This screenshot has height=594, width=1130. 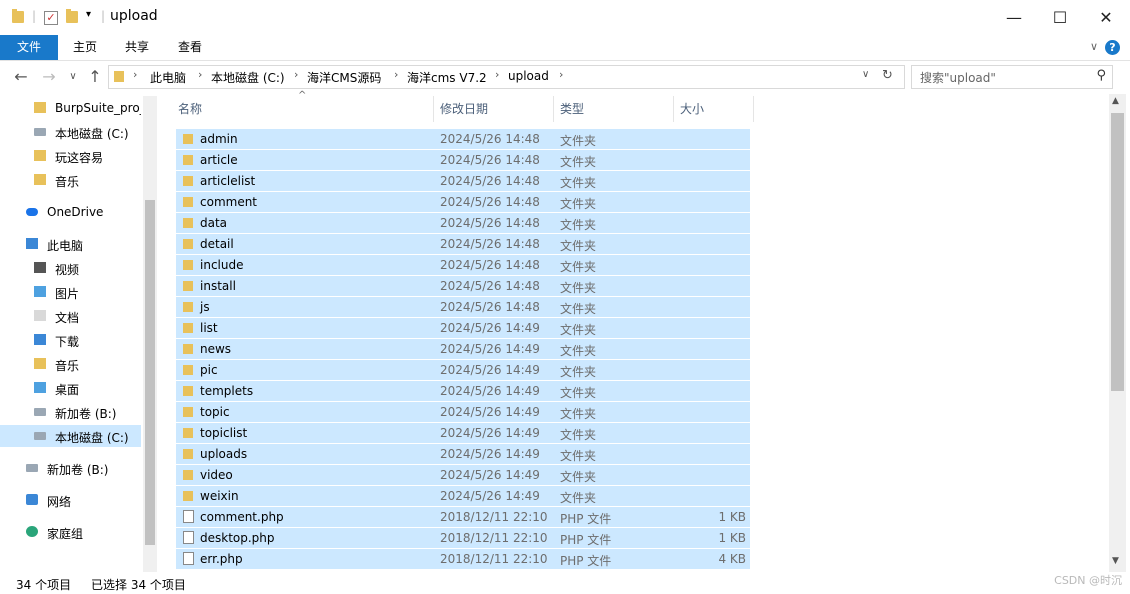 What do you see at coordinates (51, 18) in the screenshot?
I see `properties-check-icon: ✓` at bounding box center [51, 18].